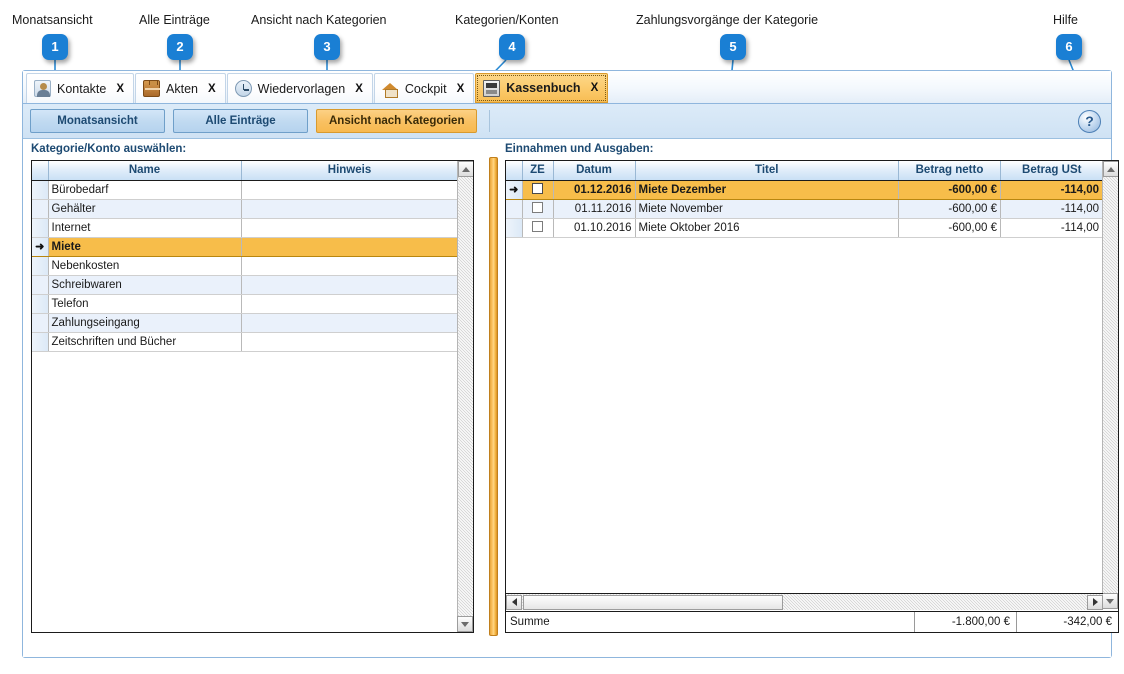  Describe the element at coordinates (1066, 20) in the screenshot. I see `callout-label-6: Hilfe` at that location.